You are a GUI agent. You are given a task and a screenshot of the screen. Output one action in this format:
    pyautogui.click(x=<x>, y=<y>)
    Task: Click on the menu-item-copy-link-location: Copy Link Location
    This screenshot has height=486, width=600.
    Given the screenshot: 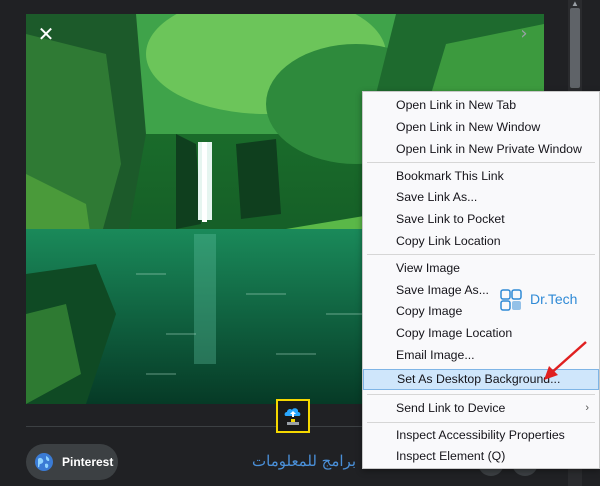 What is the action you would take?
    pyautogui.click(x=481, y=241)
    